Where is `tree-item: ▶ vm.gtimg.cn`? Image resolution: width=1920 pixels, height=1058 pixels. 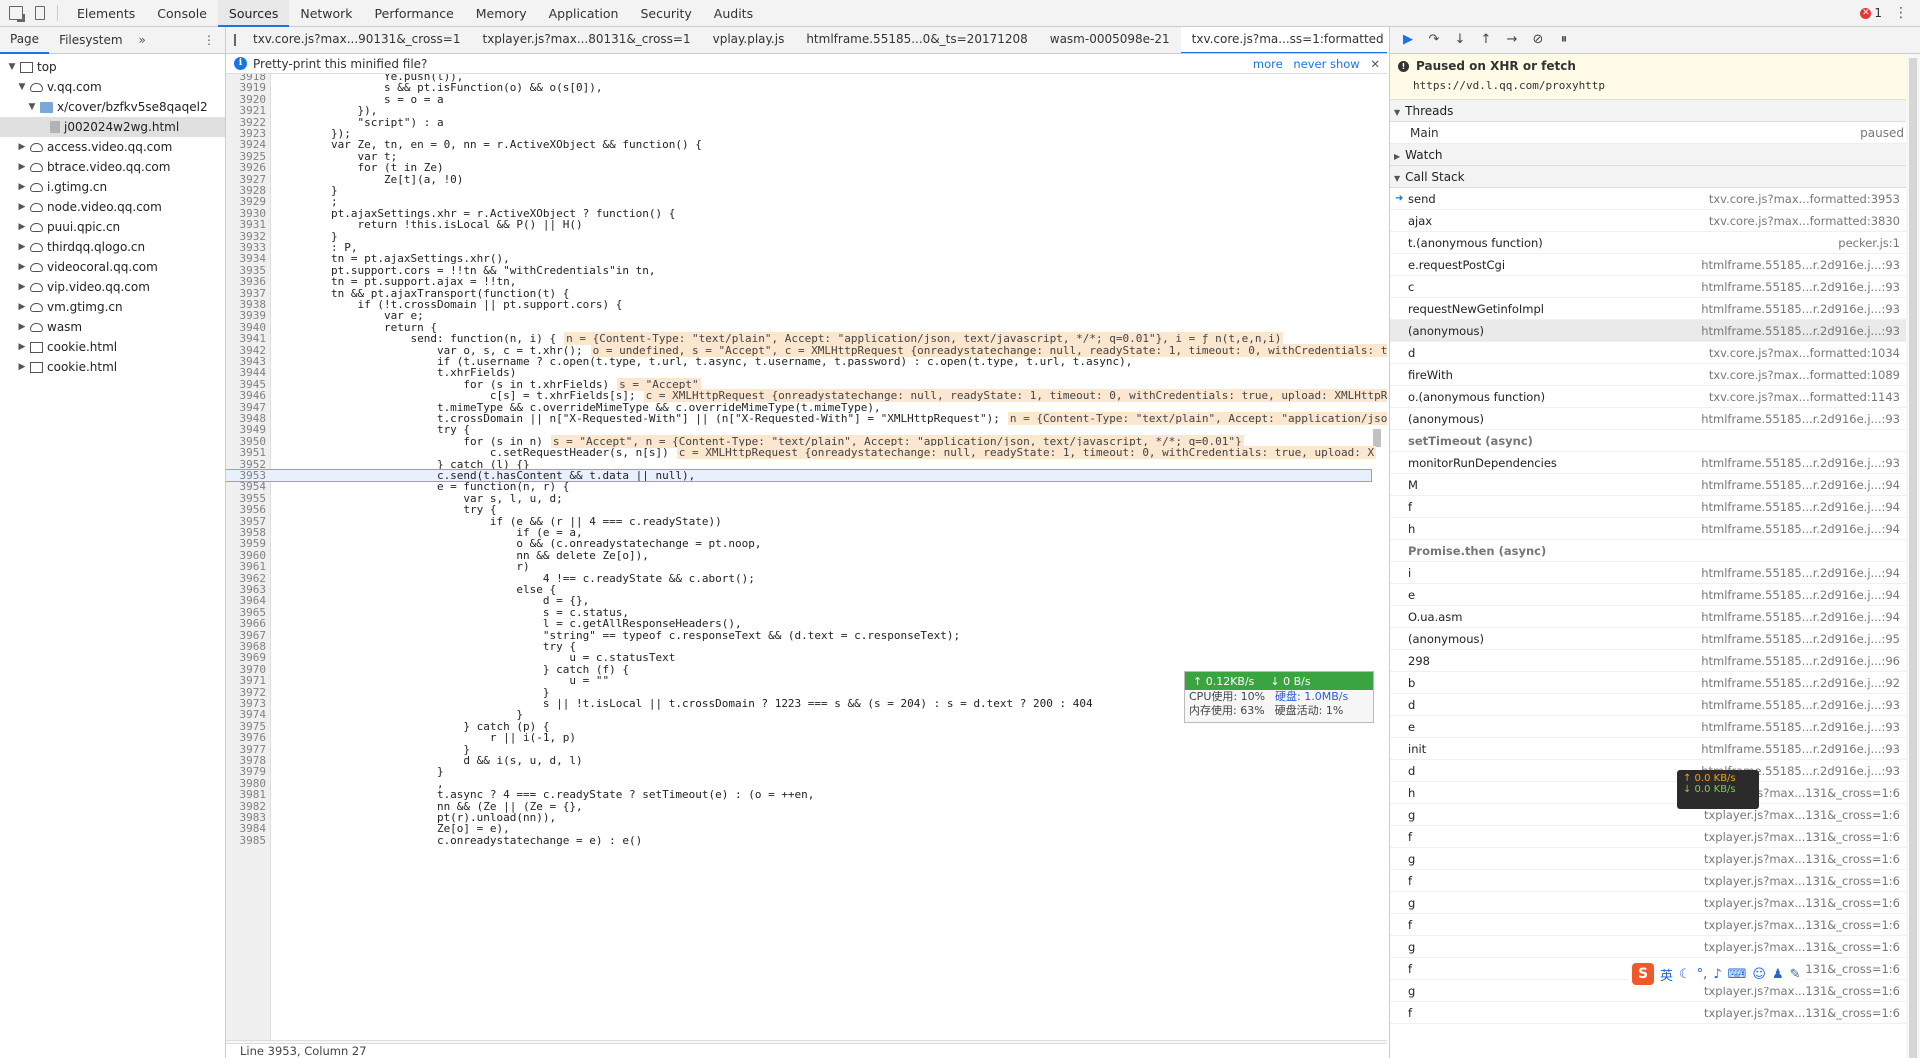 tree-item: ▶ vm.gtimg.cn is located at coordinates (112, 307).